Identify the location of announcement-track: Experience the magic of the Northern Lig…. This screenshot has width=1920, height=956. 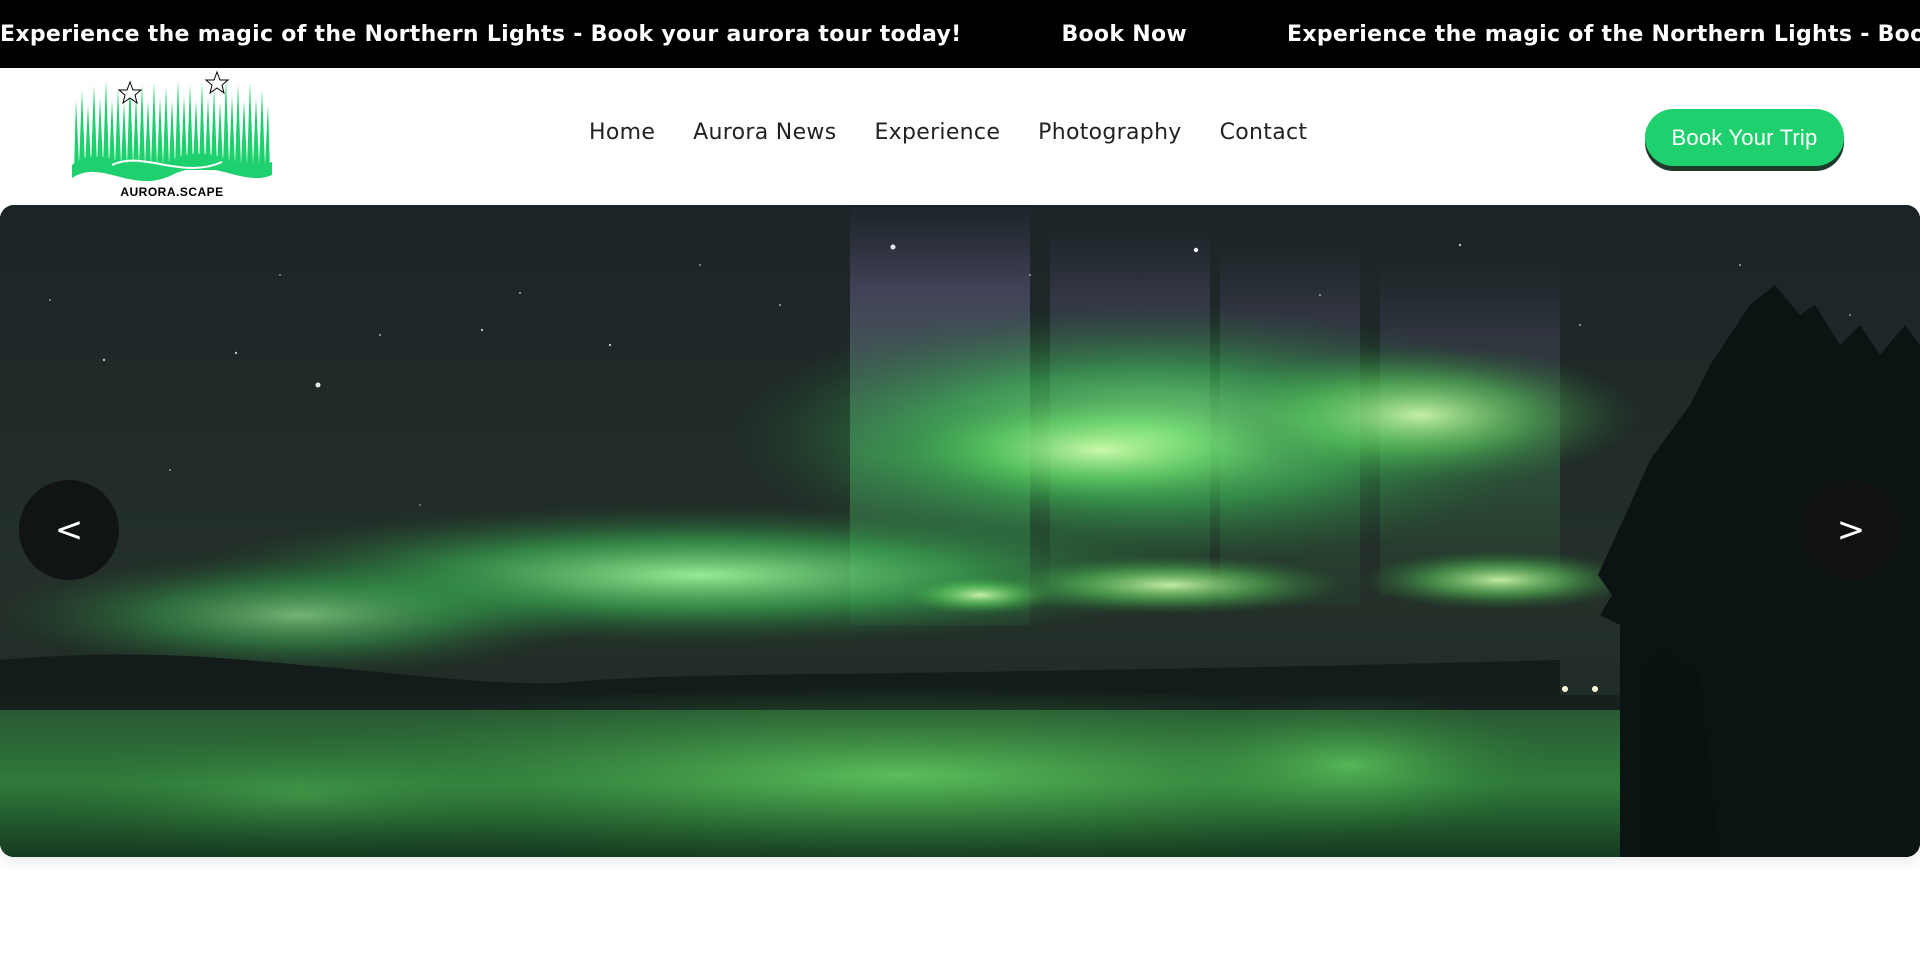
(960, 34).